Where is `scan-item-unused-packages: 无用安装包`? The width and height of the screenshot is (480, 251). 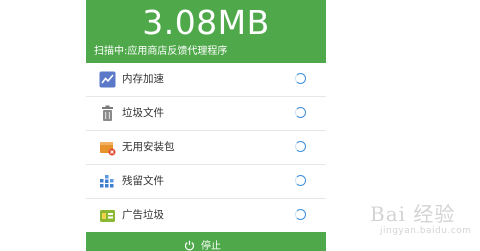 scan-item-unused-packages: 无用安装包 is located at coordinates (206, 148).